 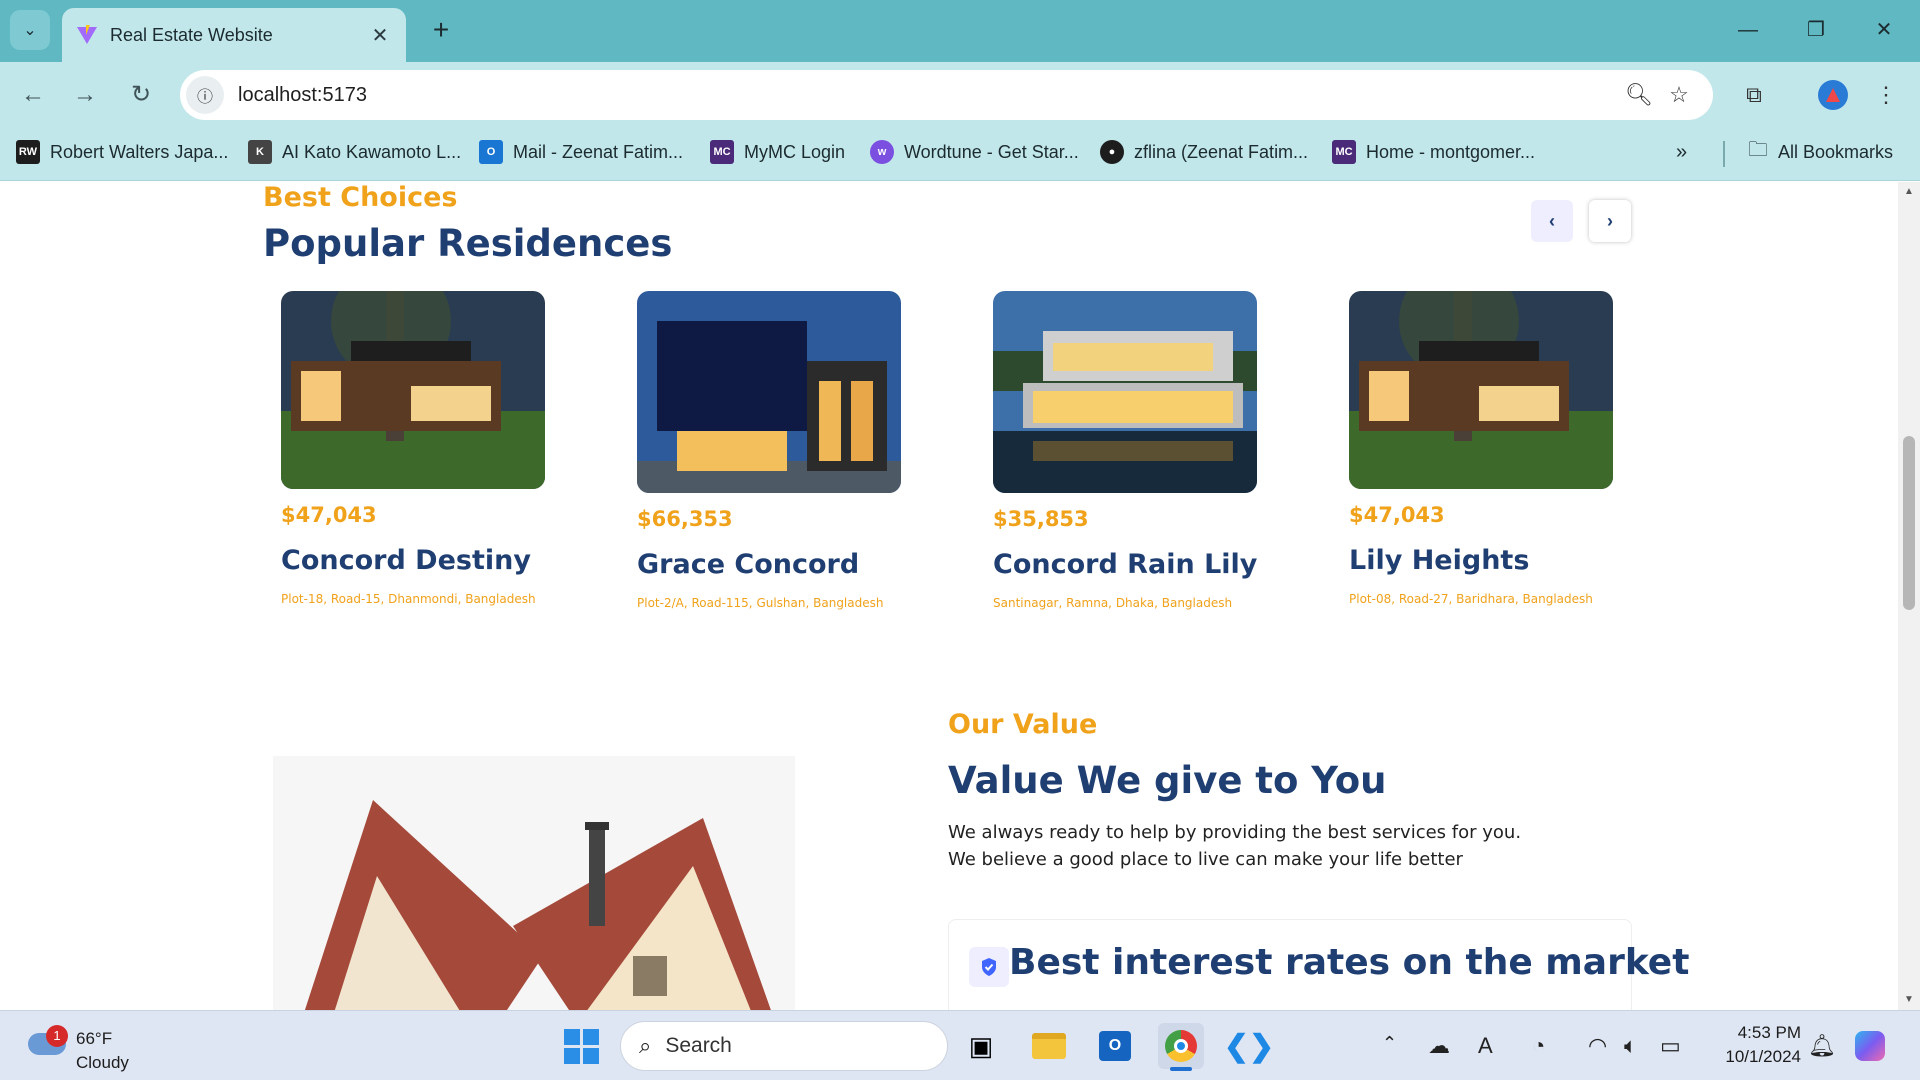 I want to click on chrome-icon, so click(x=1181, y=1046).